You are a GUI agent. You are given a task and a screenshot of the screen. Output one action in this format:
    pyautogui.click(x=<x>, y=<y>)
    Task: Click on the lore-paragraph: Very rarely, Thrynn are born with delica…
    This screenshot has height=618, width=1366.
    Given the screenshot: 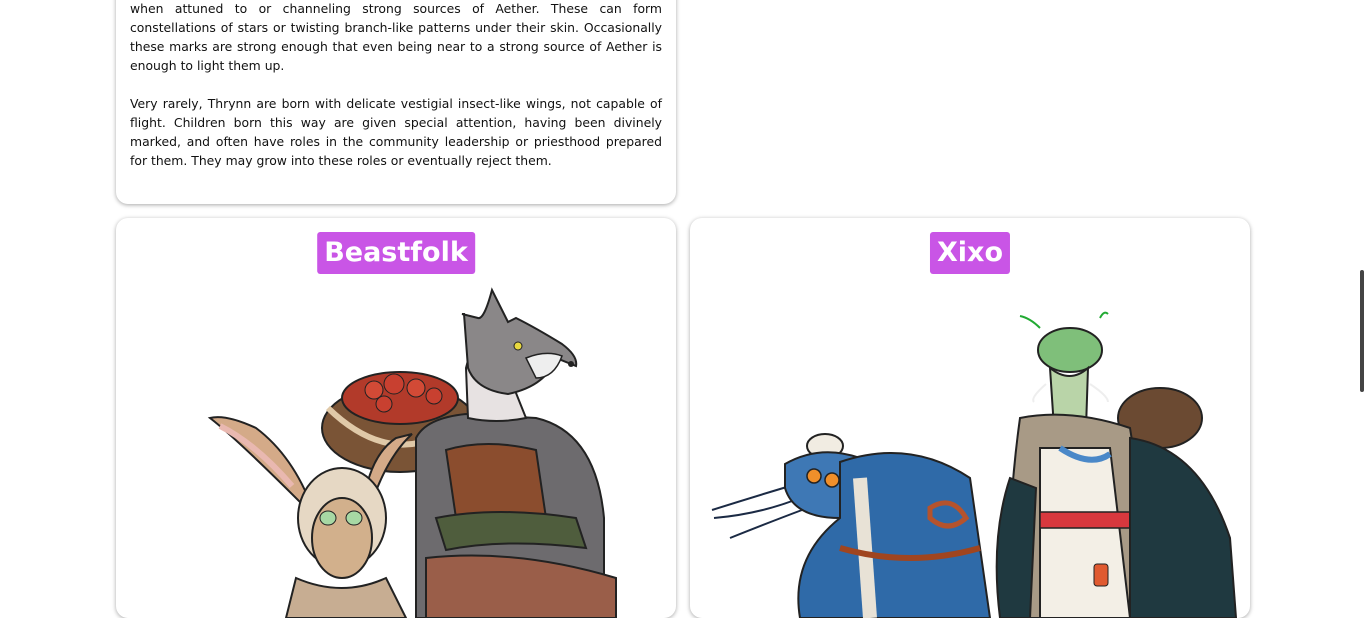 What is the action you would take?
    pyautogui.click(x=396, y=132)
    